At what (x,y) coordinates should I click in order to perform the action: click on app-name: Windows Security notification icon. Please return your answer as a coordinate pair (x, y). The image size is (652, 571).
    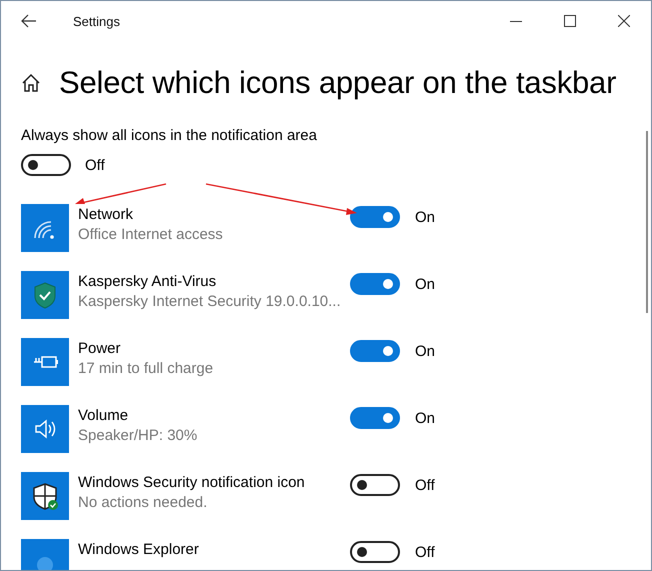
    Looking at the image, I should click on (191, 482).